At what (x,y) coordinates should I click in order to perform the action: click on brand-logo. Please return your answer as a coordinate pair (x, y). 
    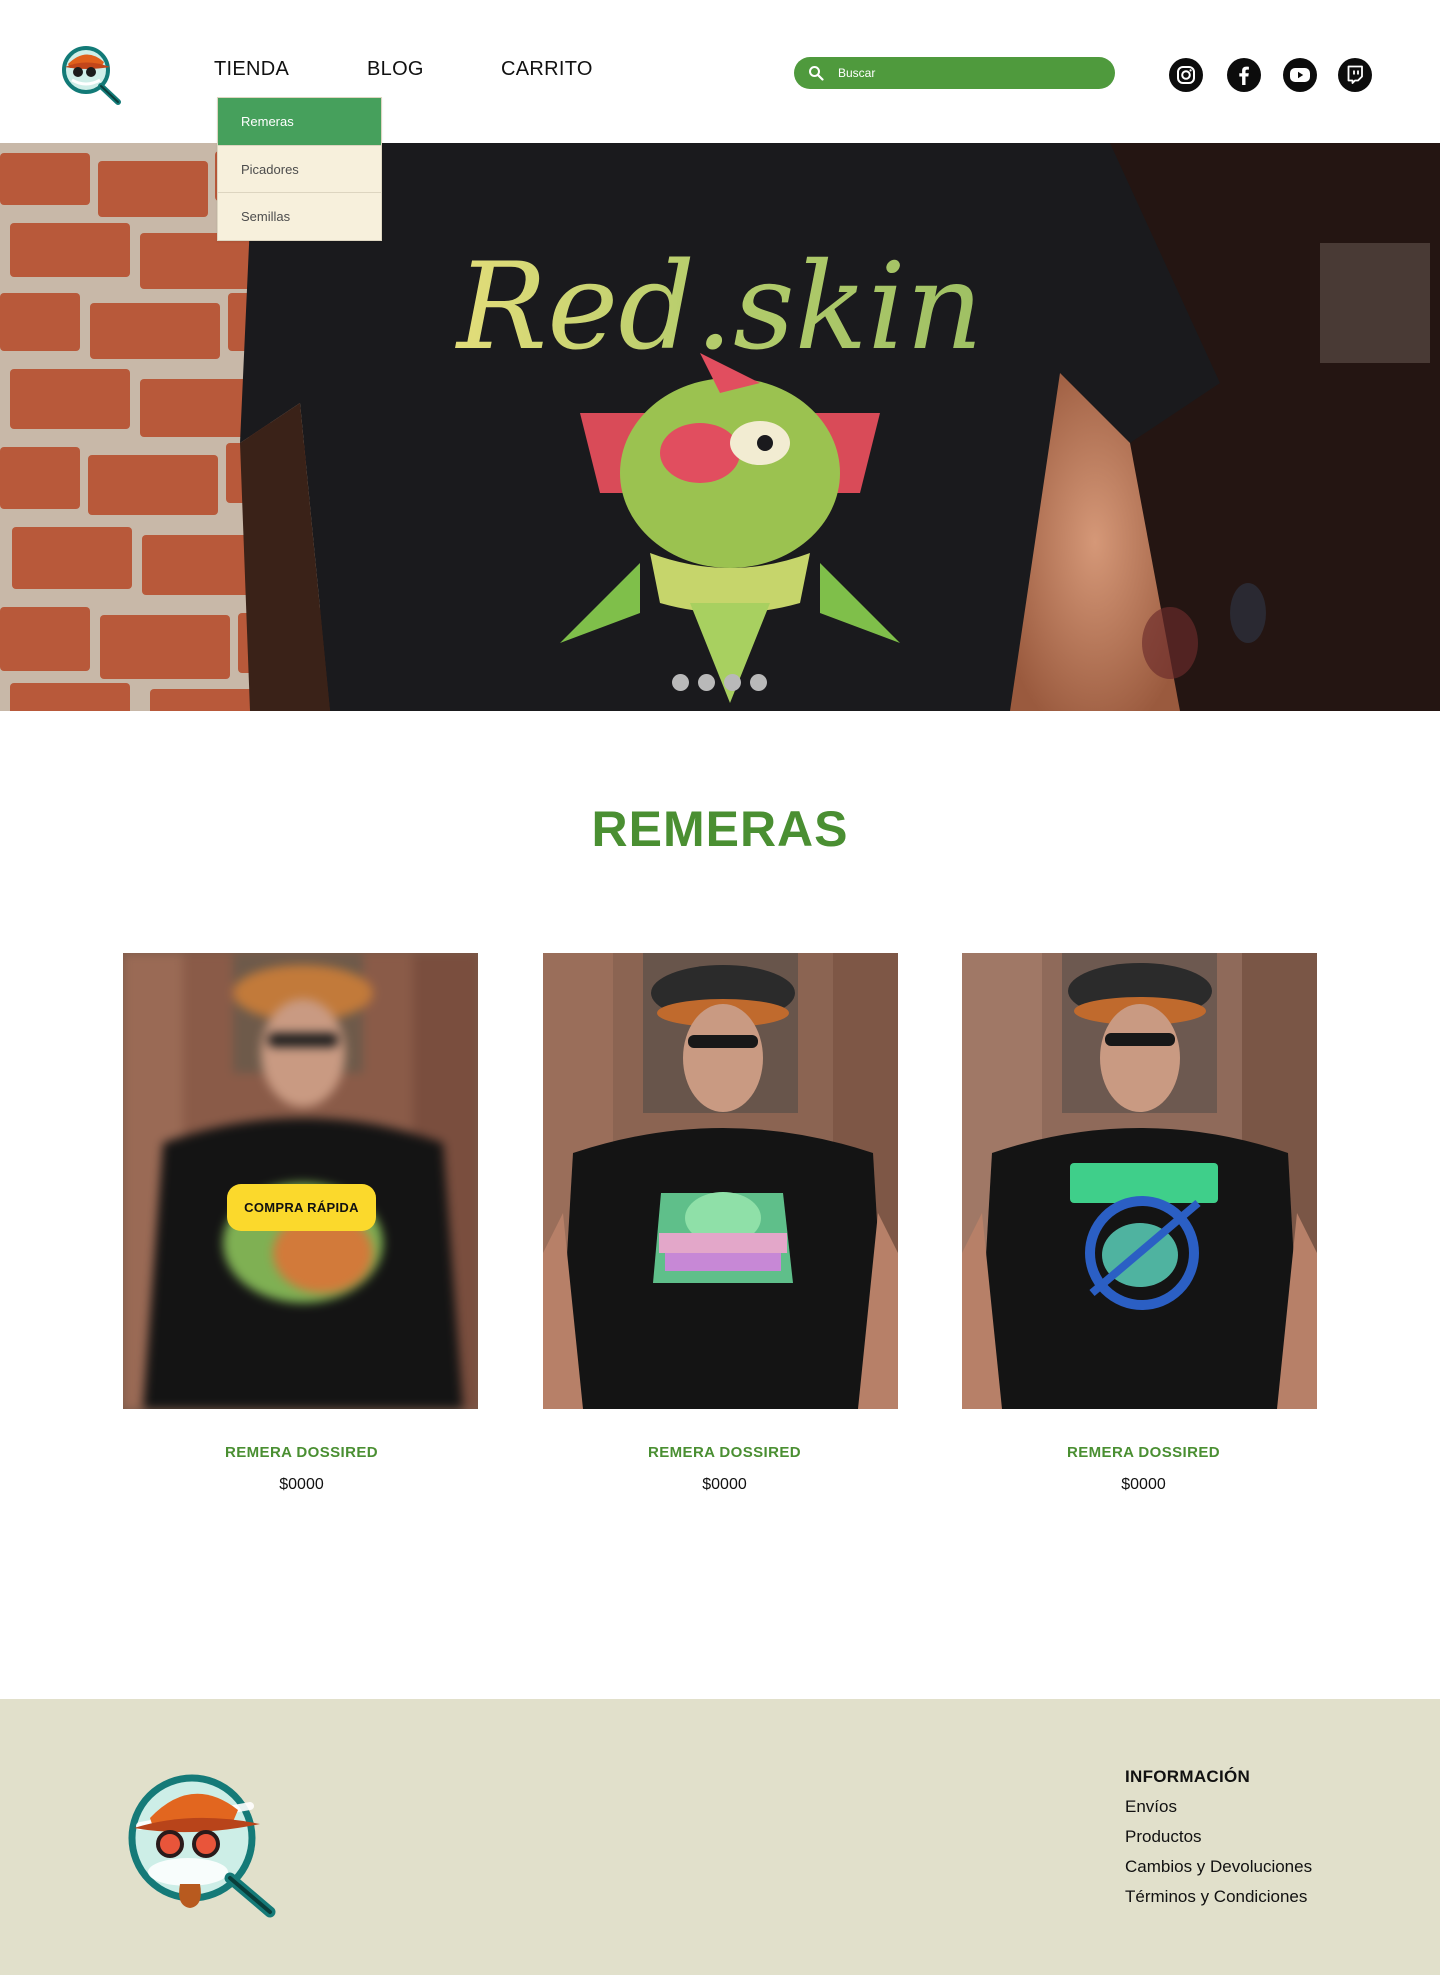
    Looking at the image, I should click on (91, 73).